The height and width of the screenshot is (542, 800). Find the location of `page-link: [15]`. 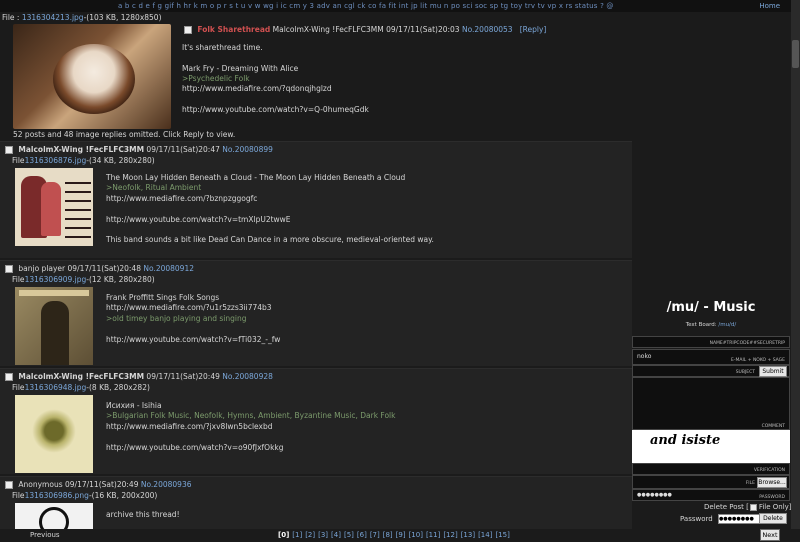

page-link: [15] is located at coordinates (502, 535).